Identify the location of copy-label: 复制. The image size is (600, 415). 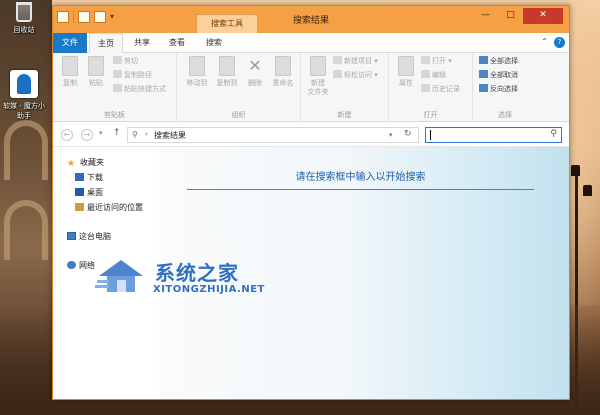
(70, 83).